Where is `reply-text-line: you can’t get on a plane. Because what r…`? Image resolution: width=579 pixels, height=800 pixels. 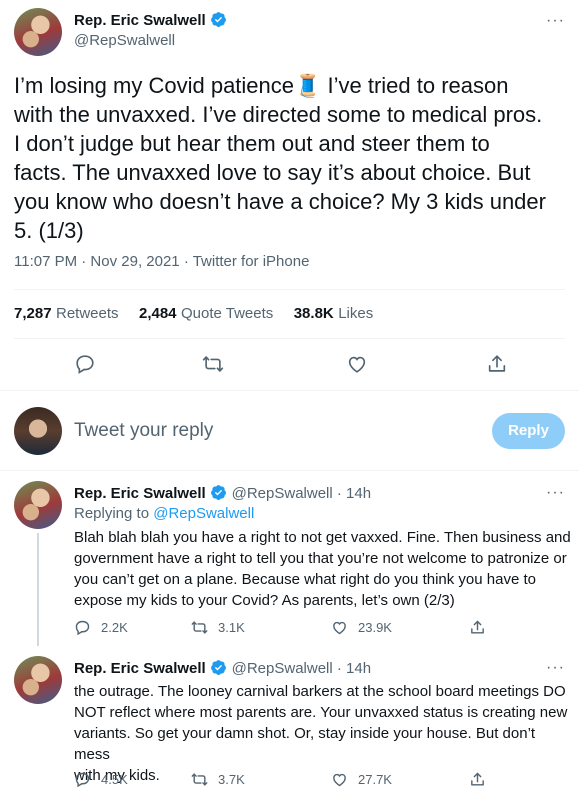
reply-text-line: you can’t get on a plane. Because what r… is located at coordinates (305, 579).